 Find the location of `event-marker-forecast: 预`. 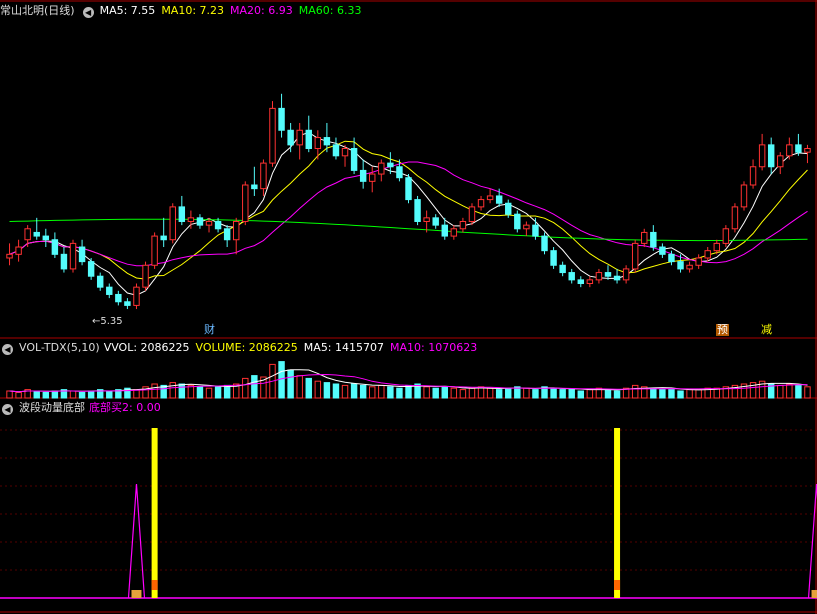

event-marker-forecast: 预 is located at coordinates (722, 330).